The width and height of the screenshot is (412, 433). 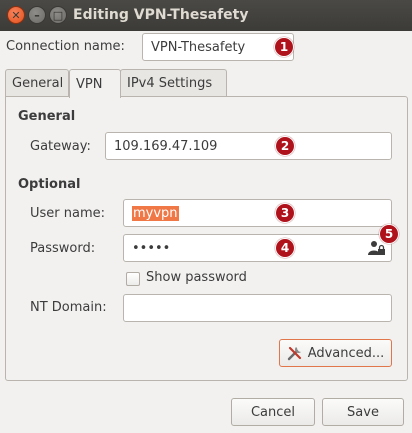 I want to click on window-title: Editing VPN-Thesafety, so click(x=161, y=15).